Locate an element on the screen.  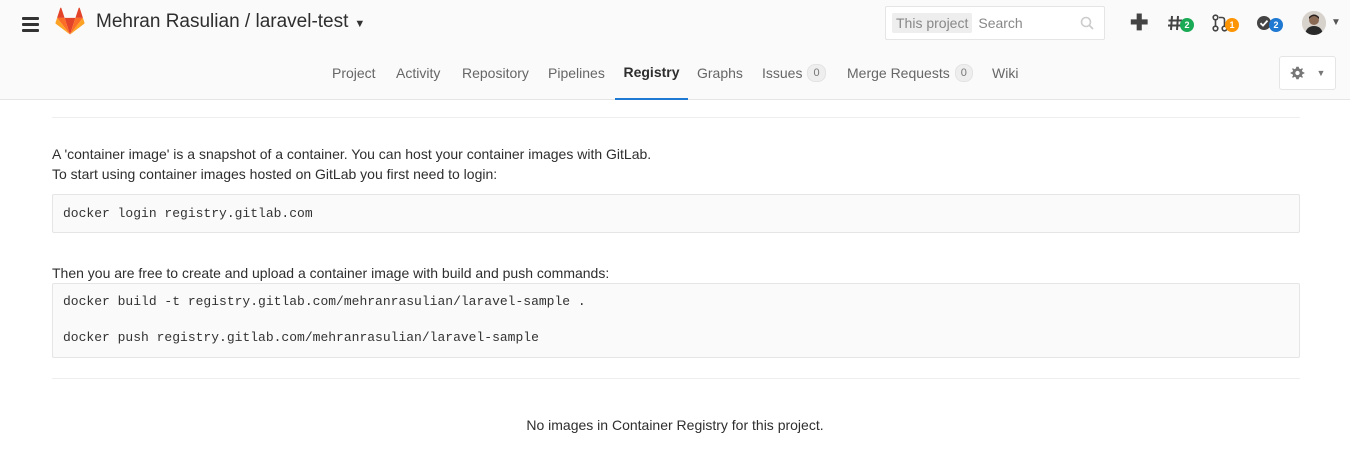
gitlab-logo-icon is located at coordinates (70, 22).